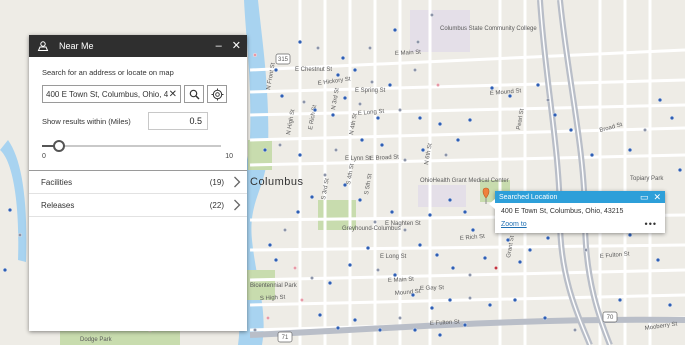 The width and height of the screenshot is (685, 345). I want to click on radius-input: 0.5, so click(178, 121).